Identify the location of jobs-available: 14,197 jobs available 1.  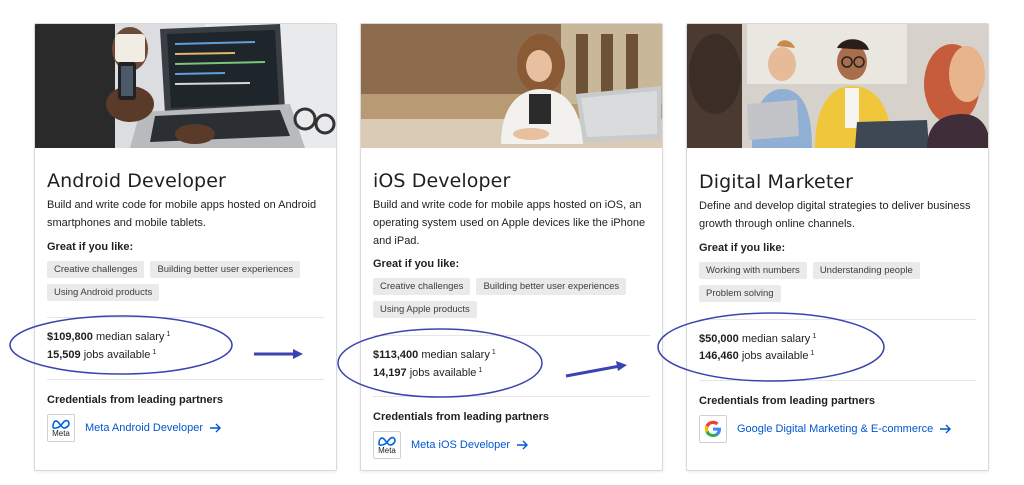
(427, 373).